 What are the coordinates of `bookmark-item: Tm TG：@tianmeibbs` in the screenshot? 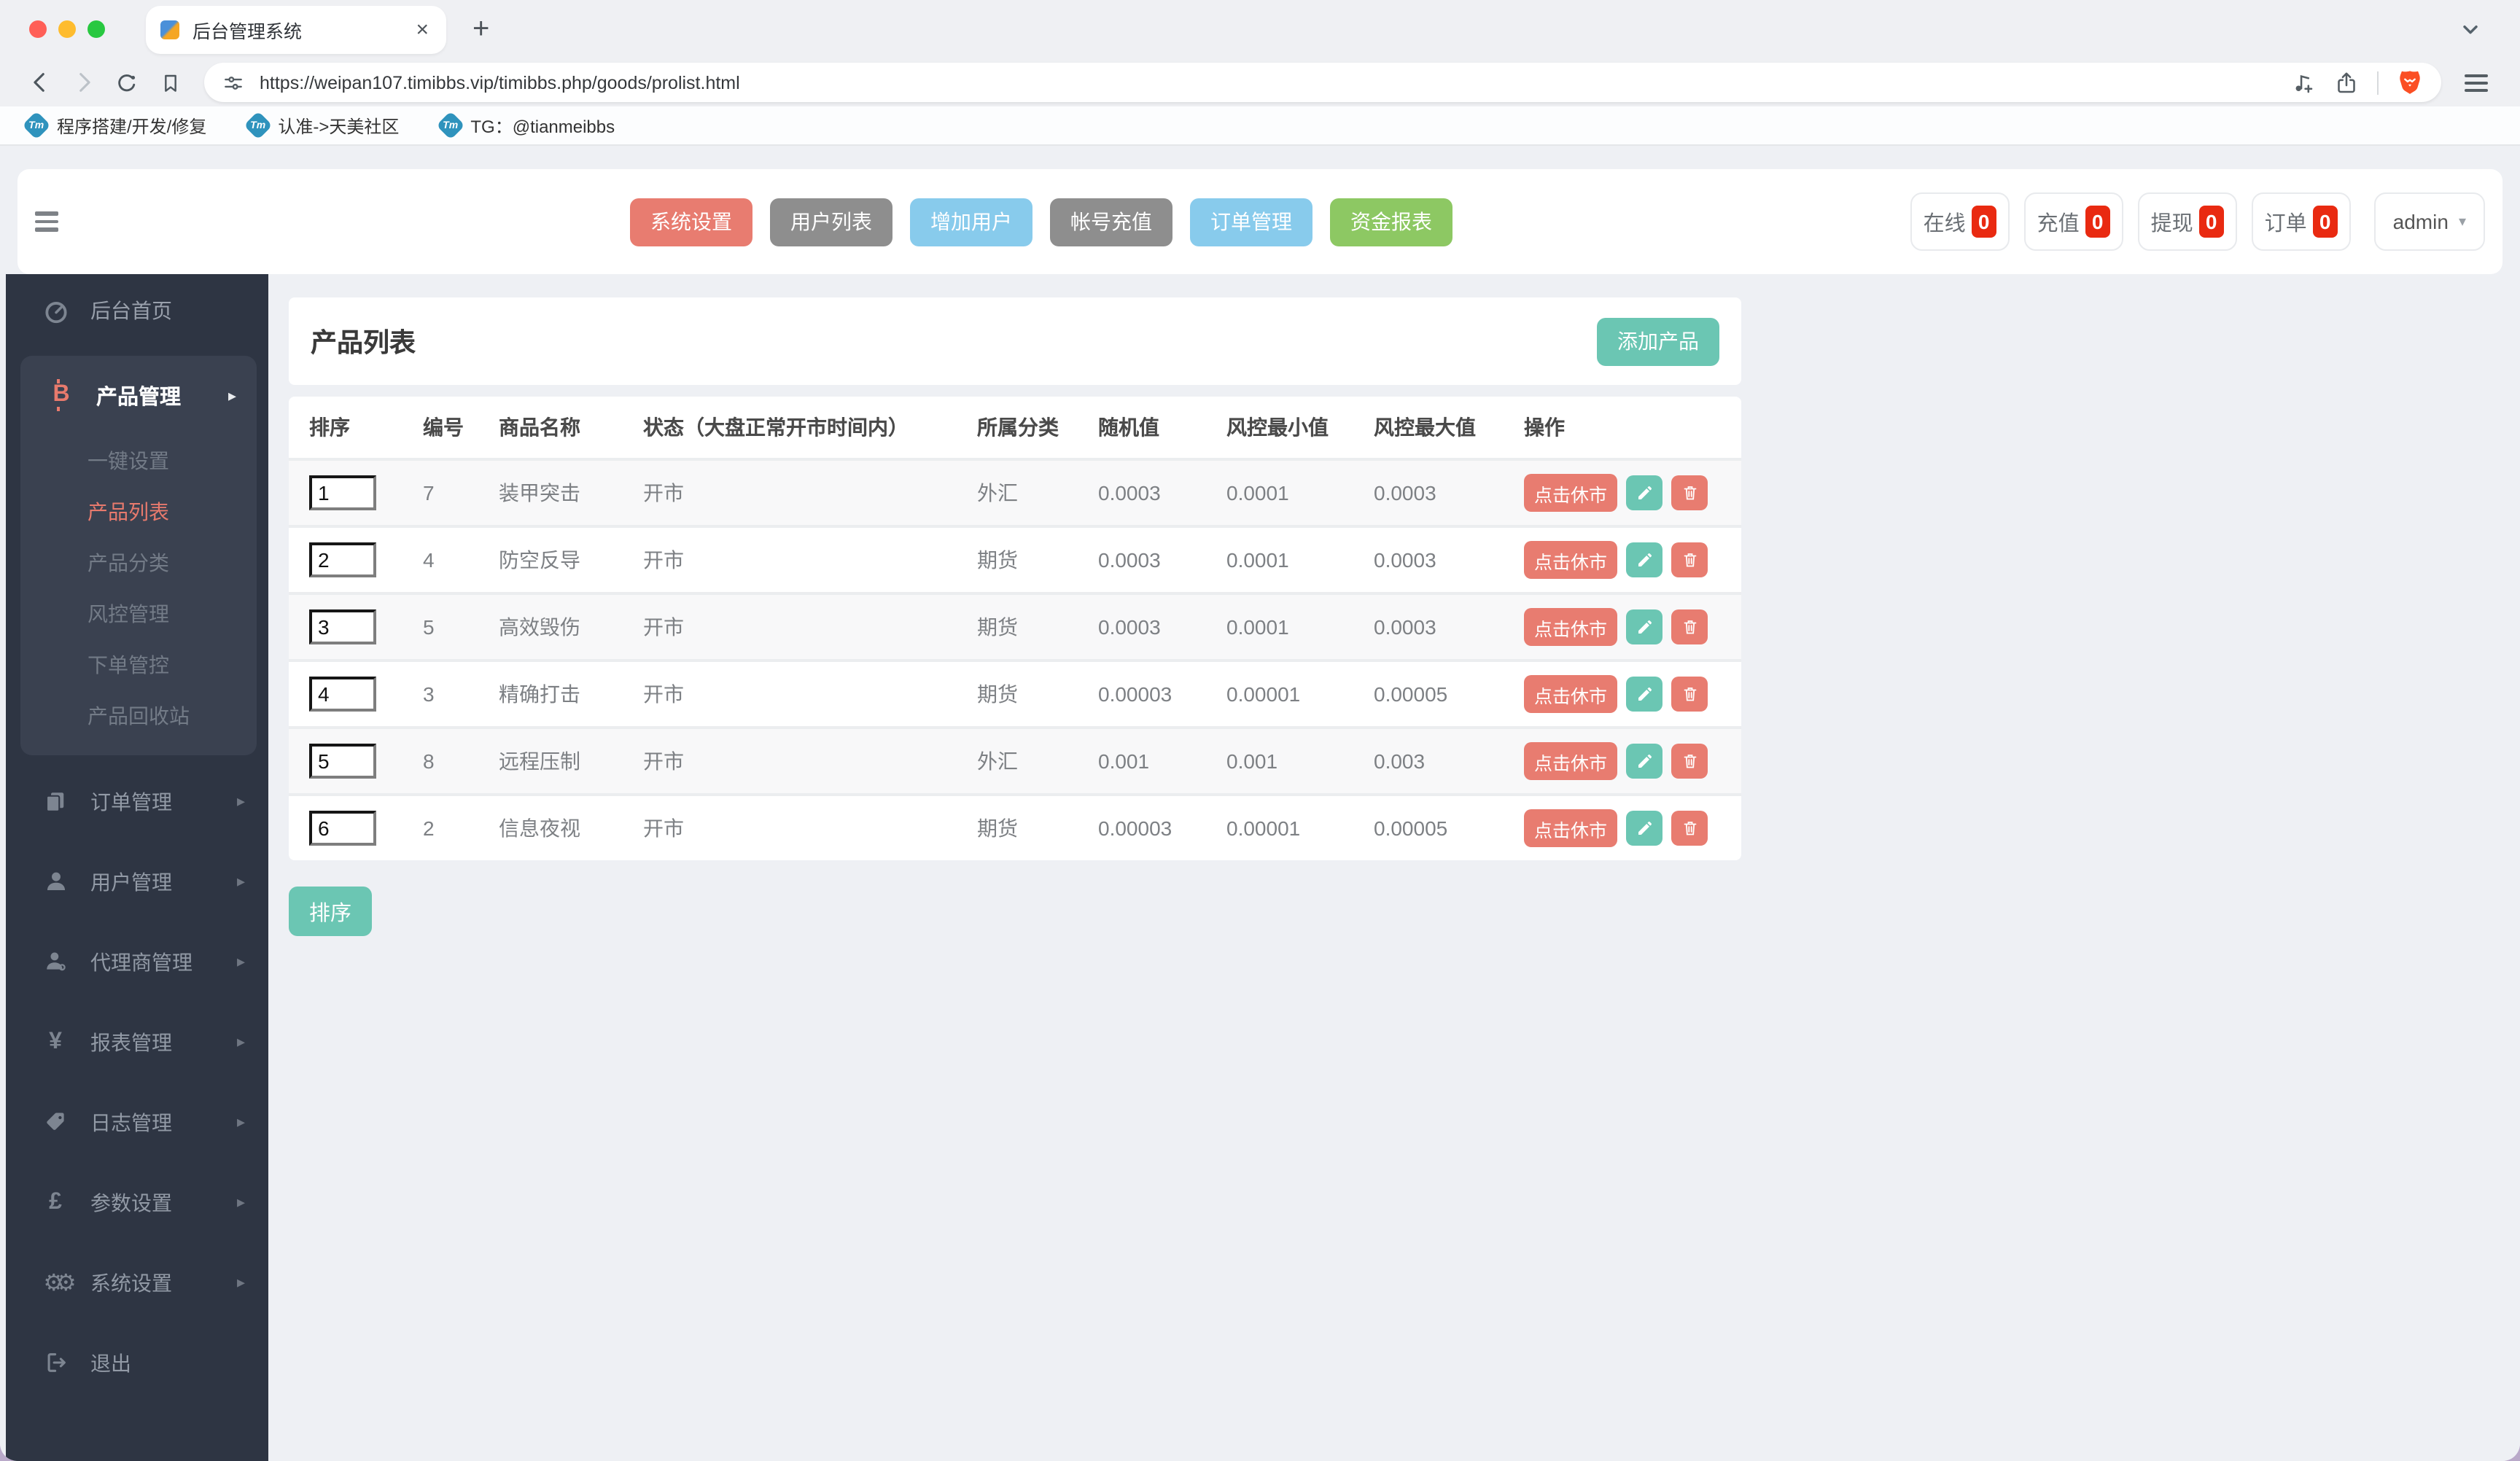 It's located at (525, 125).